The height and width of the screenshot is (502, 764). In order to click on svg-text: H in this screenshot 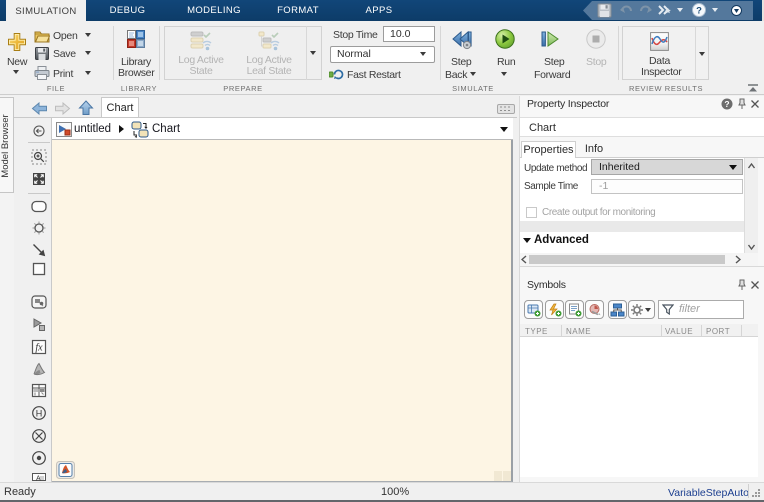, I will do `click(39, 413)`.